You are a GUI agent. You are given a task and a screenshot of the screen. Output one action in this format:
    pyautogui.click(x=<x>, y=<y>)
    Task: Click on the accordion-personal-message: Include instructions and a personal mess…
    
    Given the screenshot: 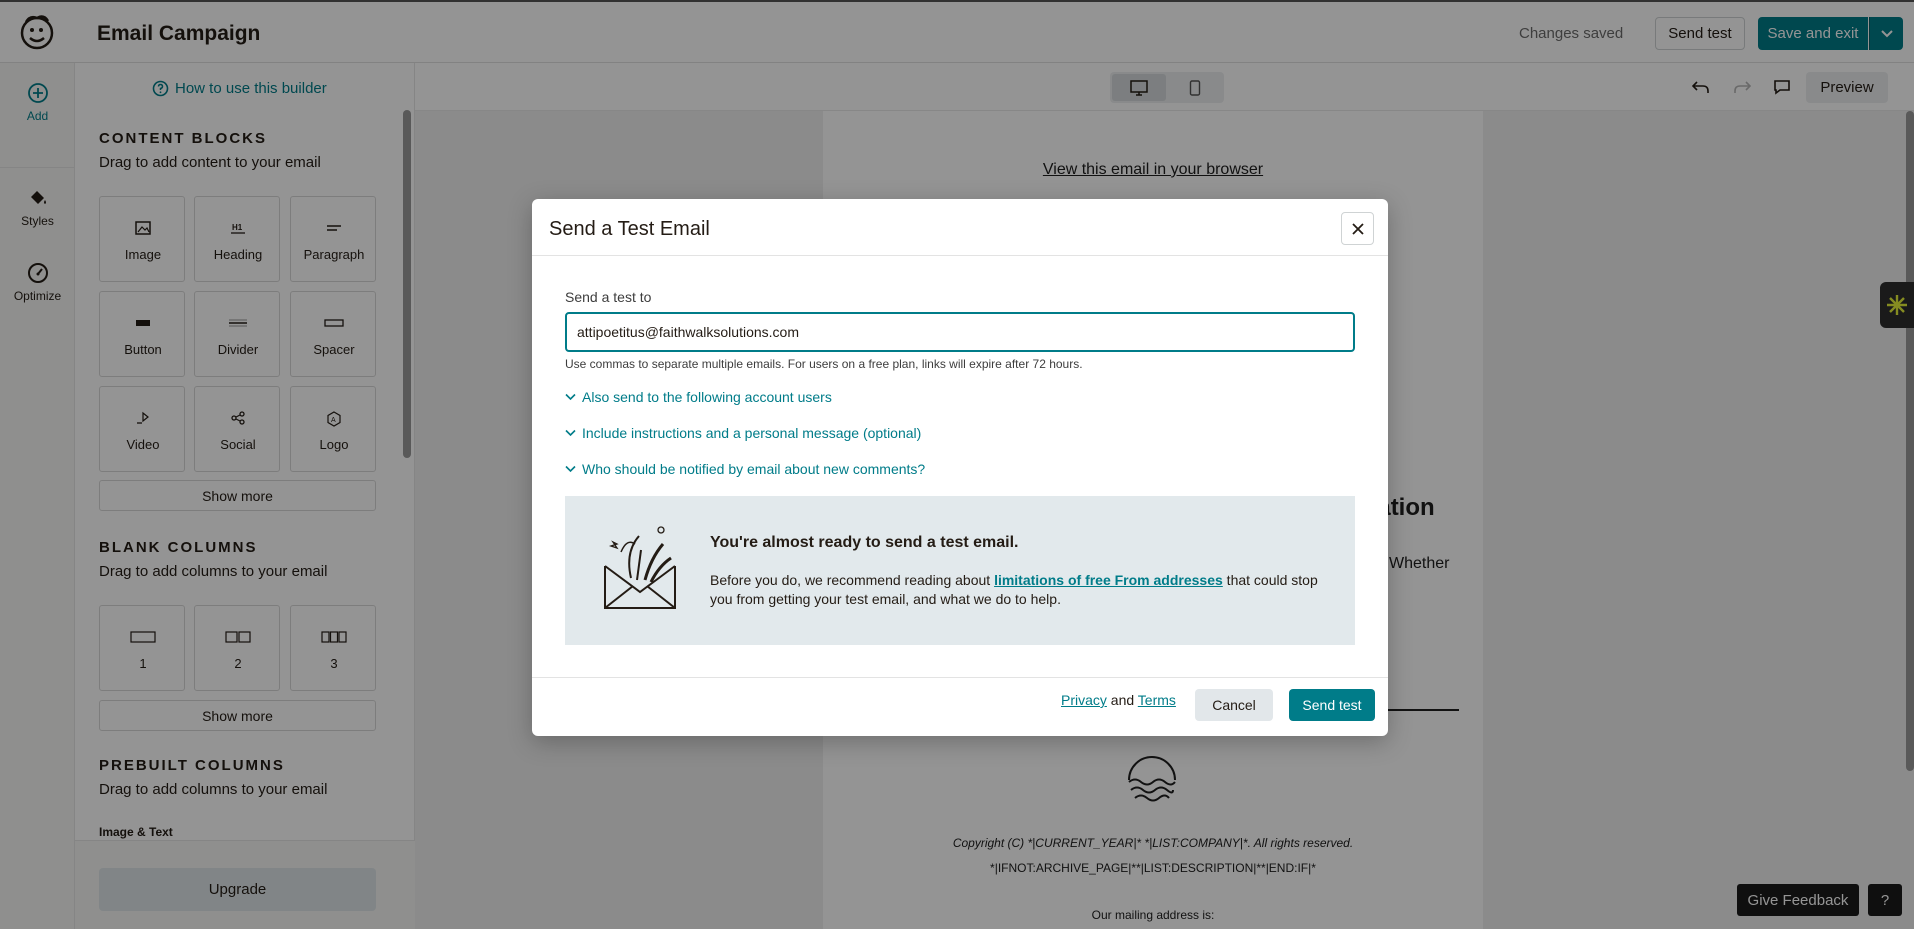 What is the action you would take?
    pyautogui.click(x=743, y=433)
    